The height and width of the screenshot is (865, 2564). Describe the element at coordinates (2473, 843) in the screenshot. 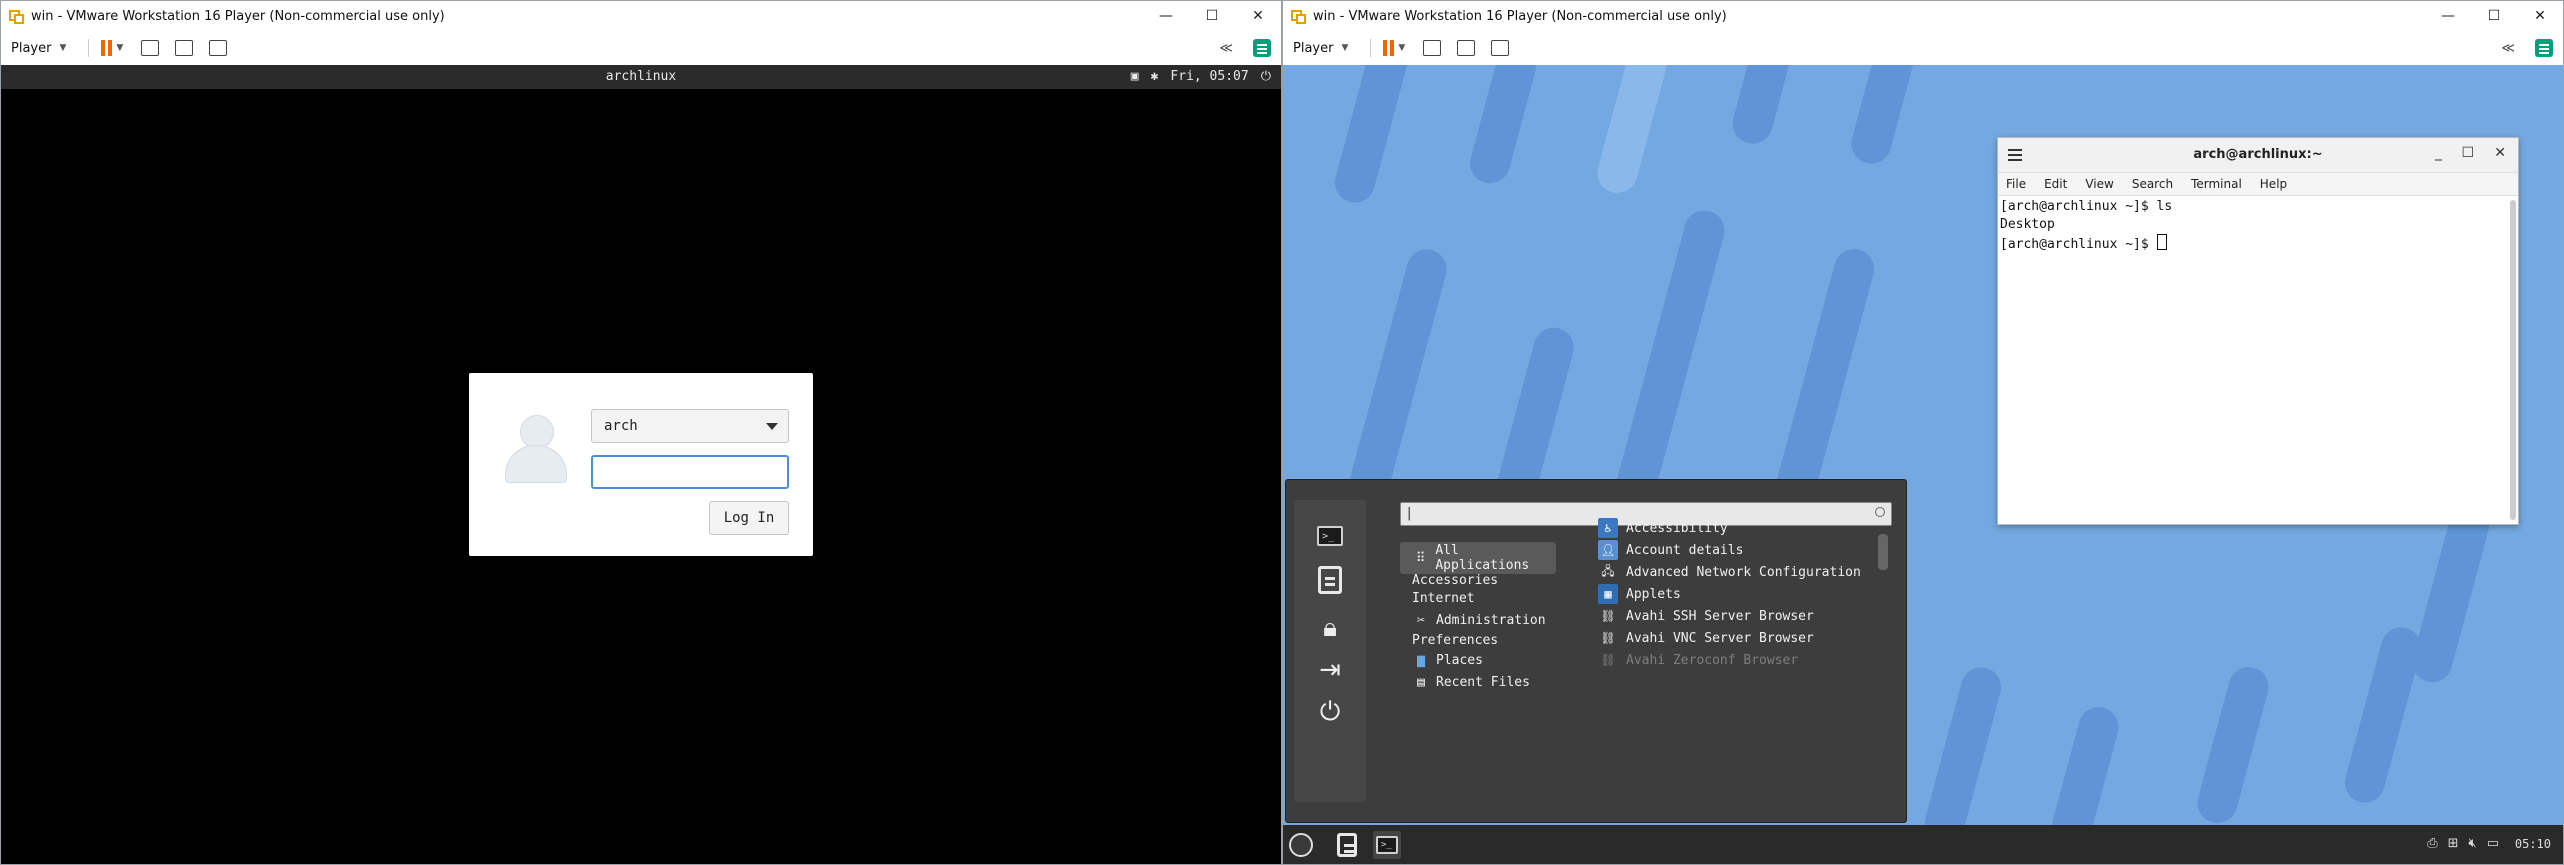

I see `volume-muted-icon: 🔇︎` at that location.